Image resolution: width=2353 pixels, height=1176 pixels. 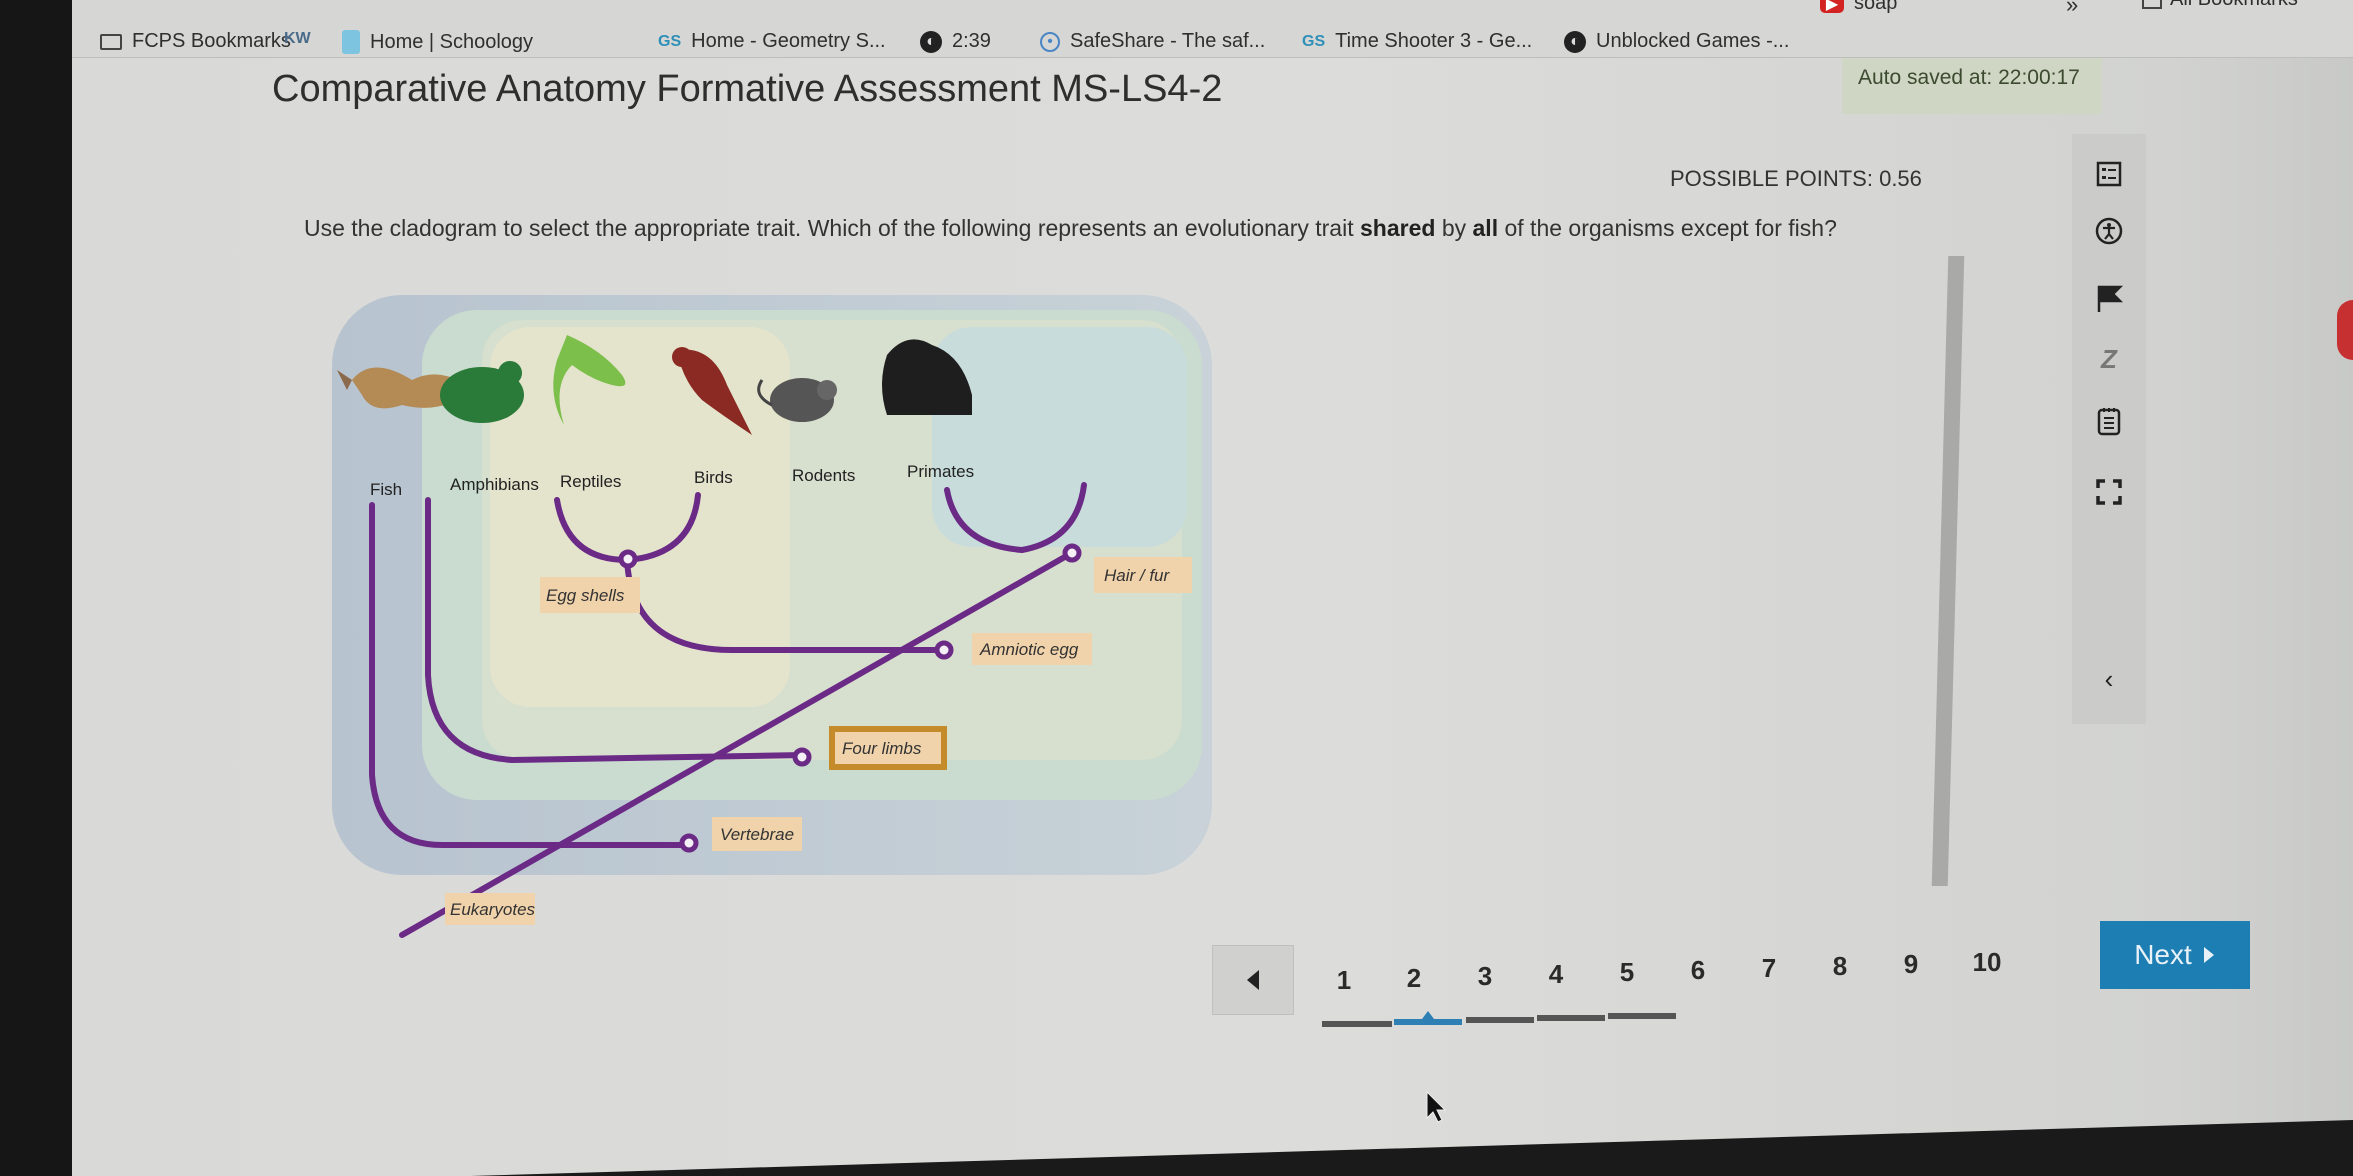 I want to click on bookmark-fcps: FCPS Bookmarks, so click(x=195, y=41).